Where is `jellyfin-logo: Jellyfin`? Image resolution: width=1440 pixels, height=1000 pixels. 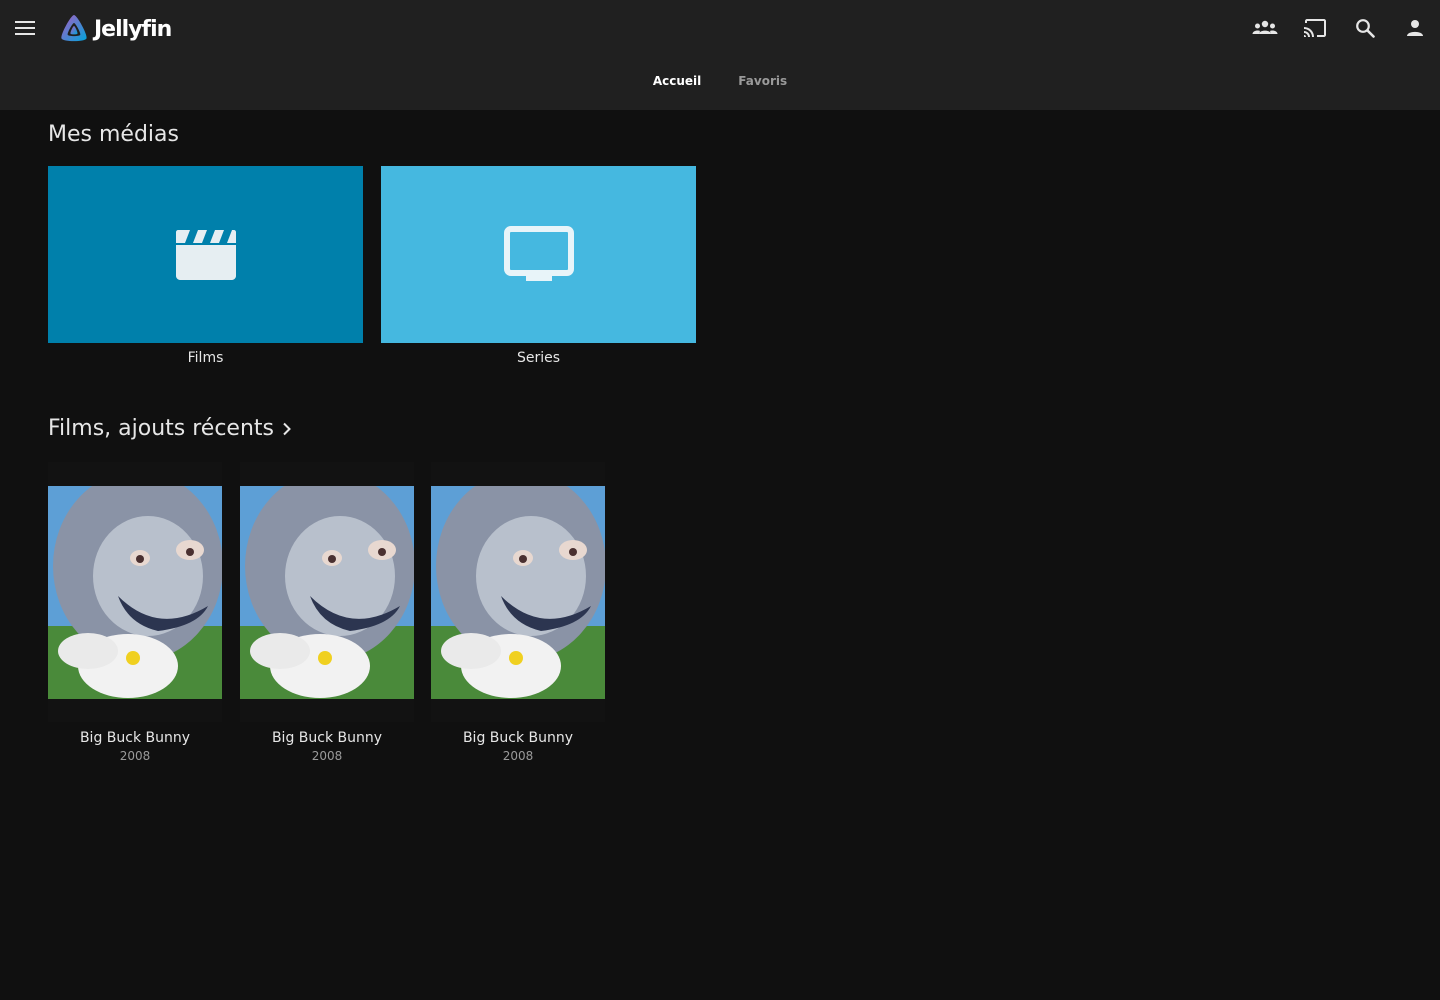 jellyfin-logo: Jellyfin is located at coordinates (115, 29).